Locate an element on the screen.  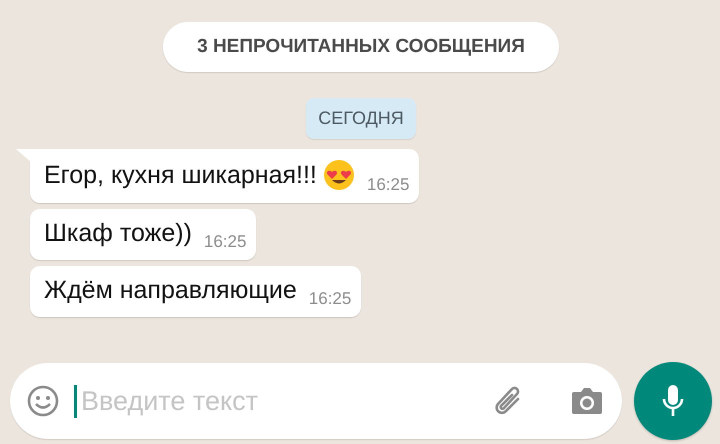
message-text: Ждём направляющие is located at coordinates (170, 290).